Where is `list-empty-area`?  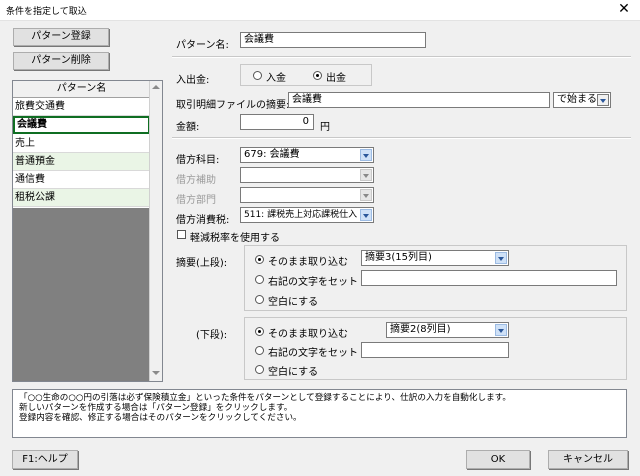
list-empty-area is located at coordinates (81, 294).